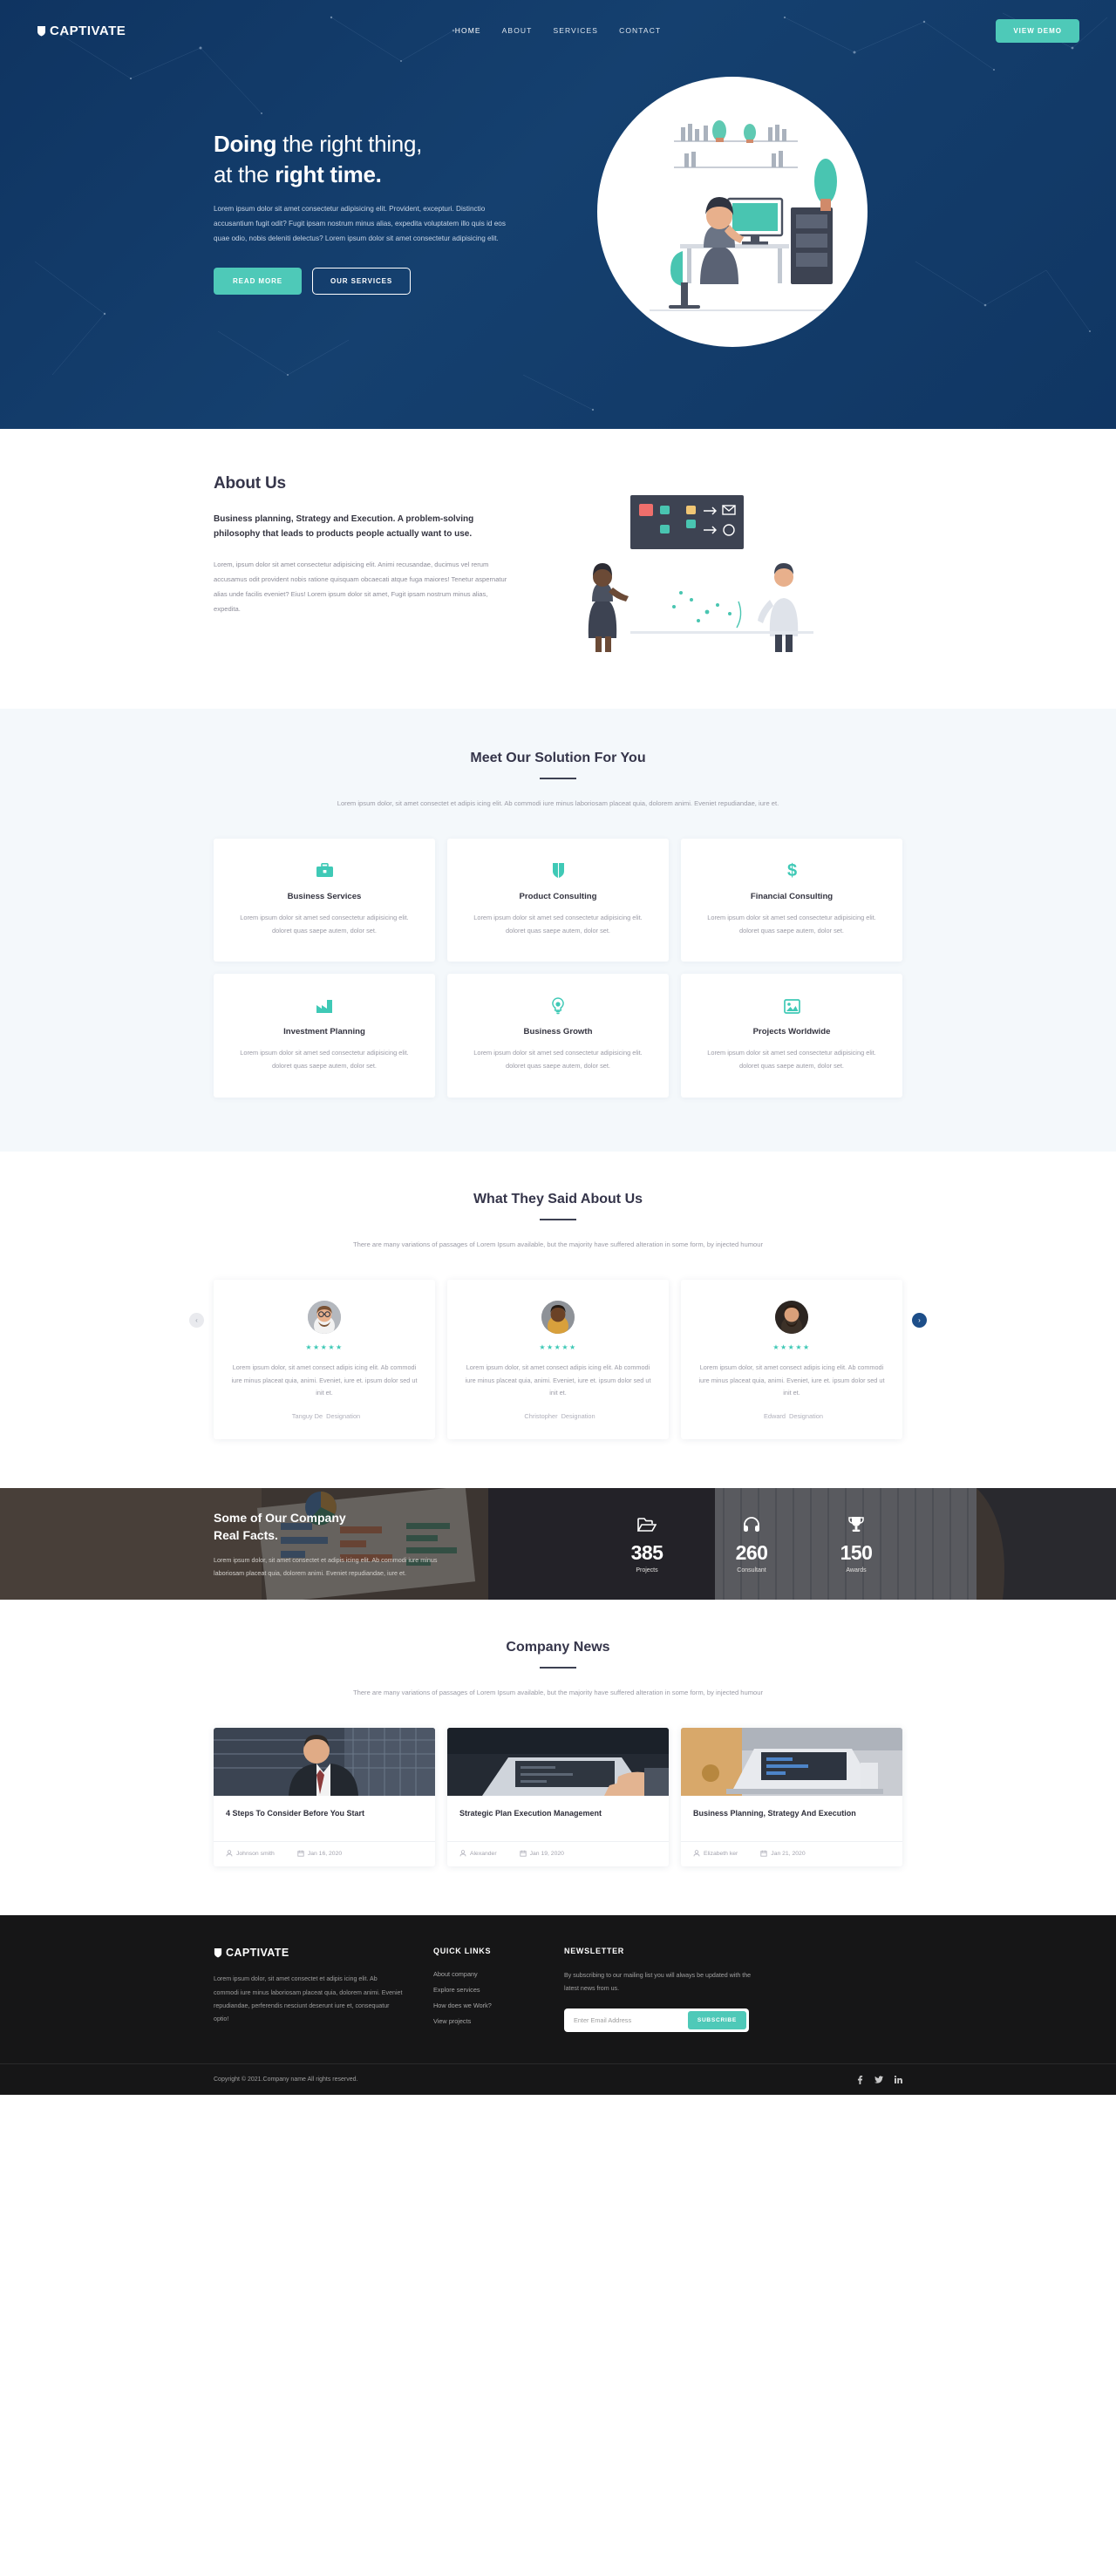 The width and height of the screenshot is (1116, 2576). What do you see at coordinates (860, 2079) in the screenshot?
I see `facebook-icon` at bounding box center [860, 2079].